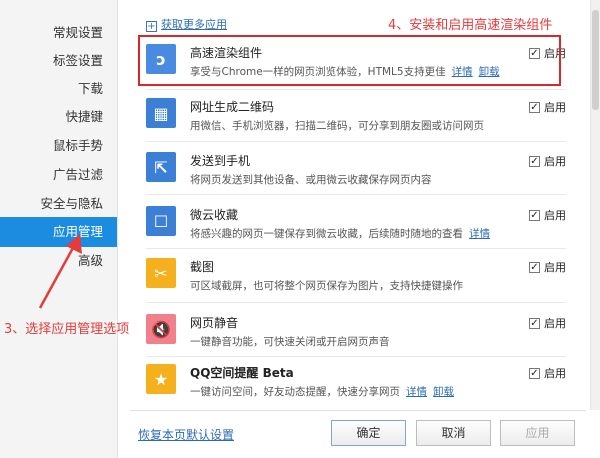 This screenshot has width=600, height=458. I want to click on plugin-desc: 用微信、手机浏览器，扫描二维码，可分享到朋友圈或访问网页, so click(337, 126).